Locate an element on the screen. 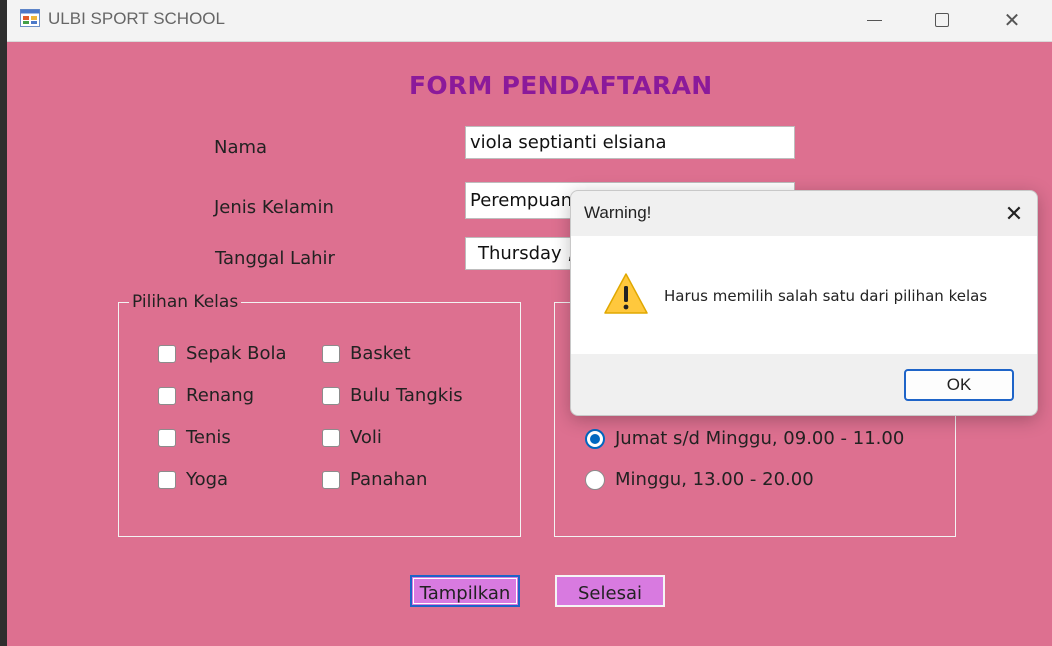  minimize-button is located at coordinates (874, 20).